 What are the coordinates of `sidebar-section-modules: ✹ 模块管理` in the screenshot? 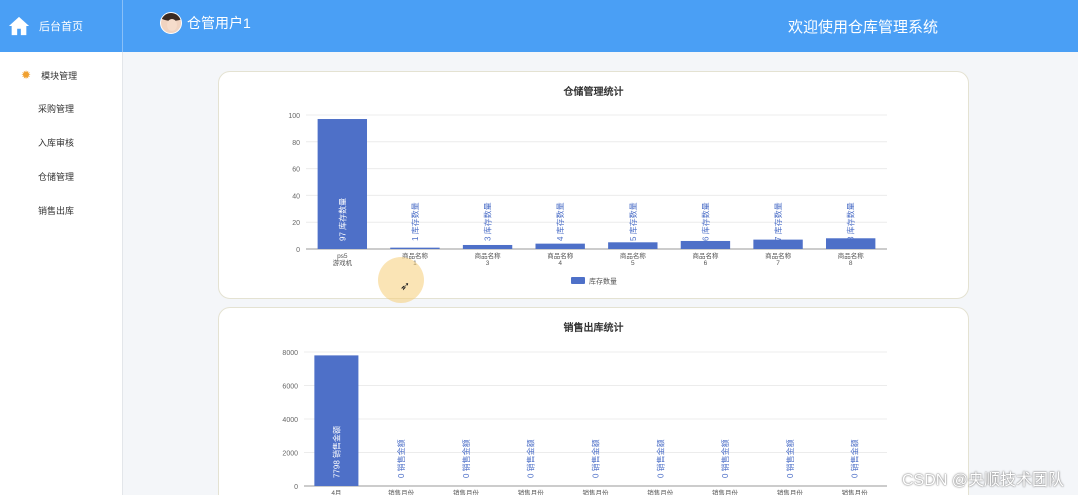 It's located at (49, 75).